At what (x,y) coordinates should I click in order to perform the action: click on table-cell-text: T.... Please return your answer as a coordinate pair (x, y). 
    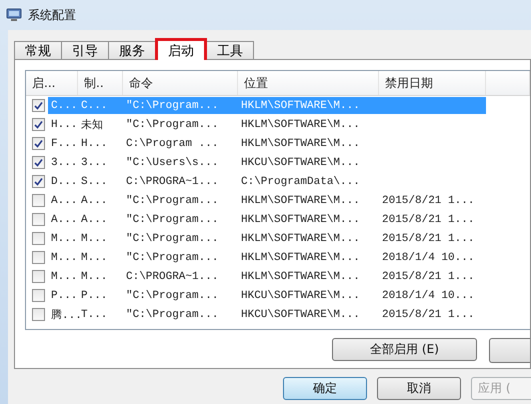
    Looking at the image, I should click on (94, 315).